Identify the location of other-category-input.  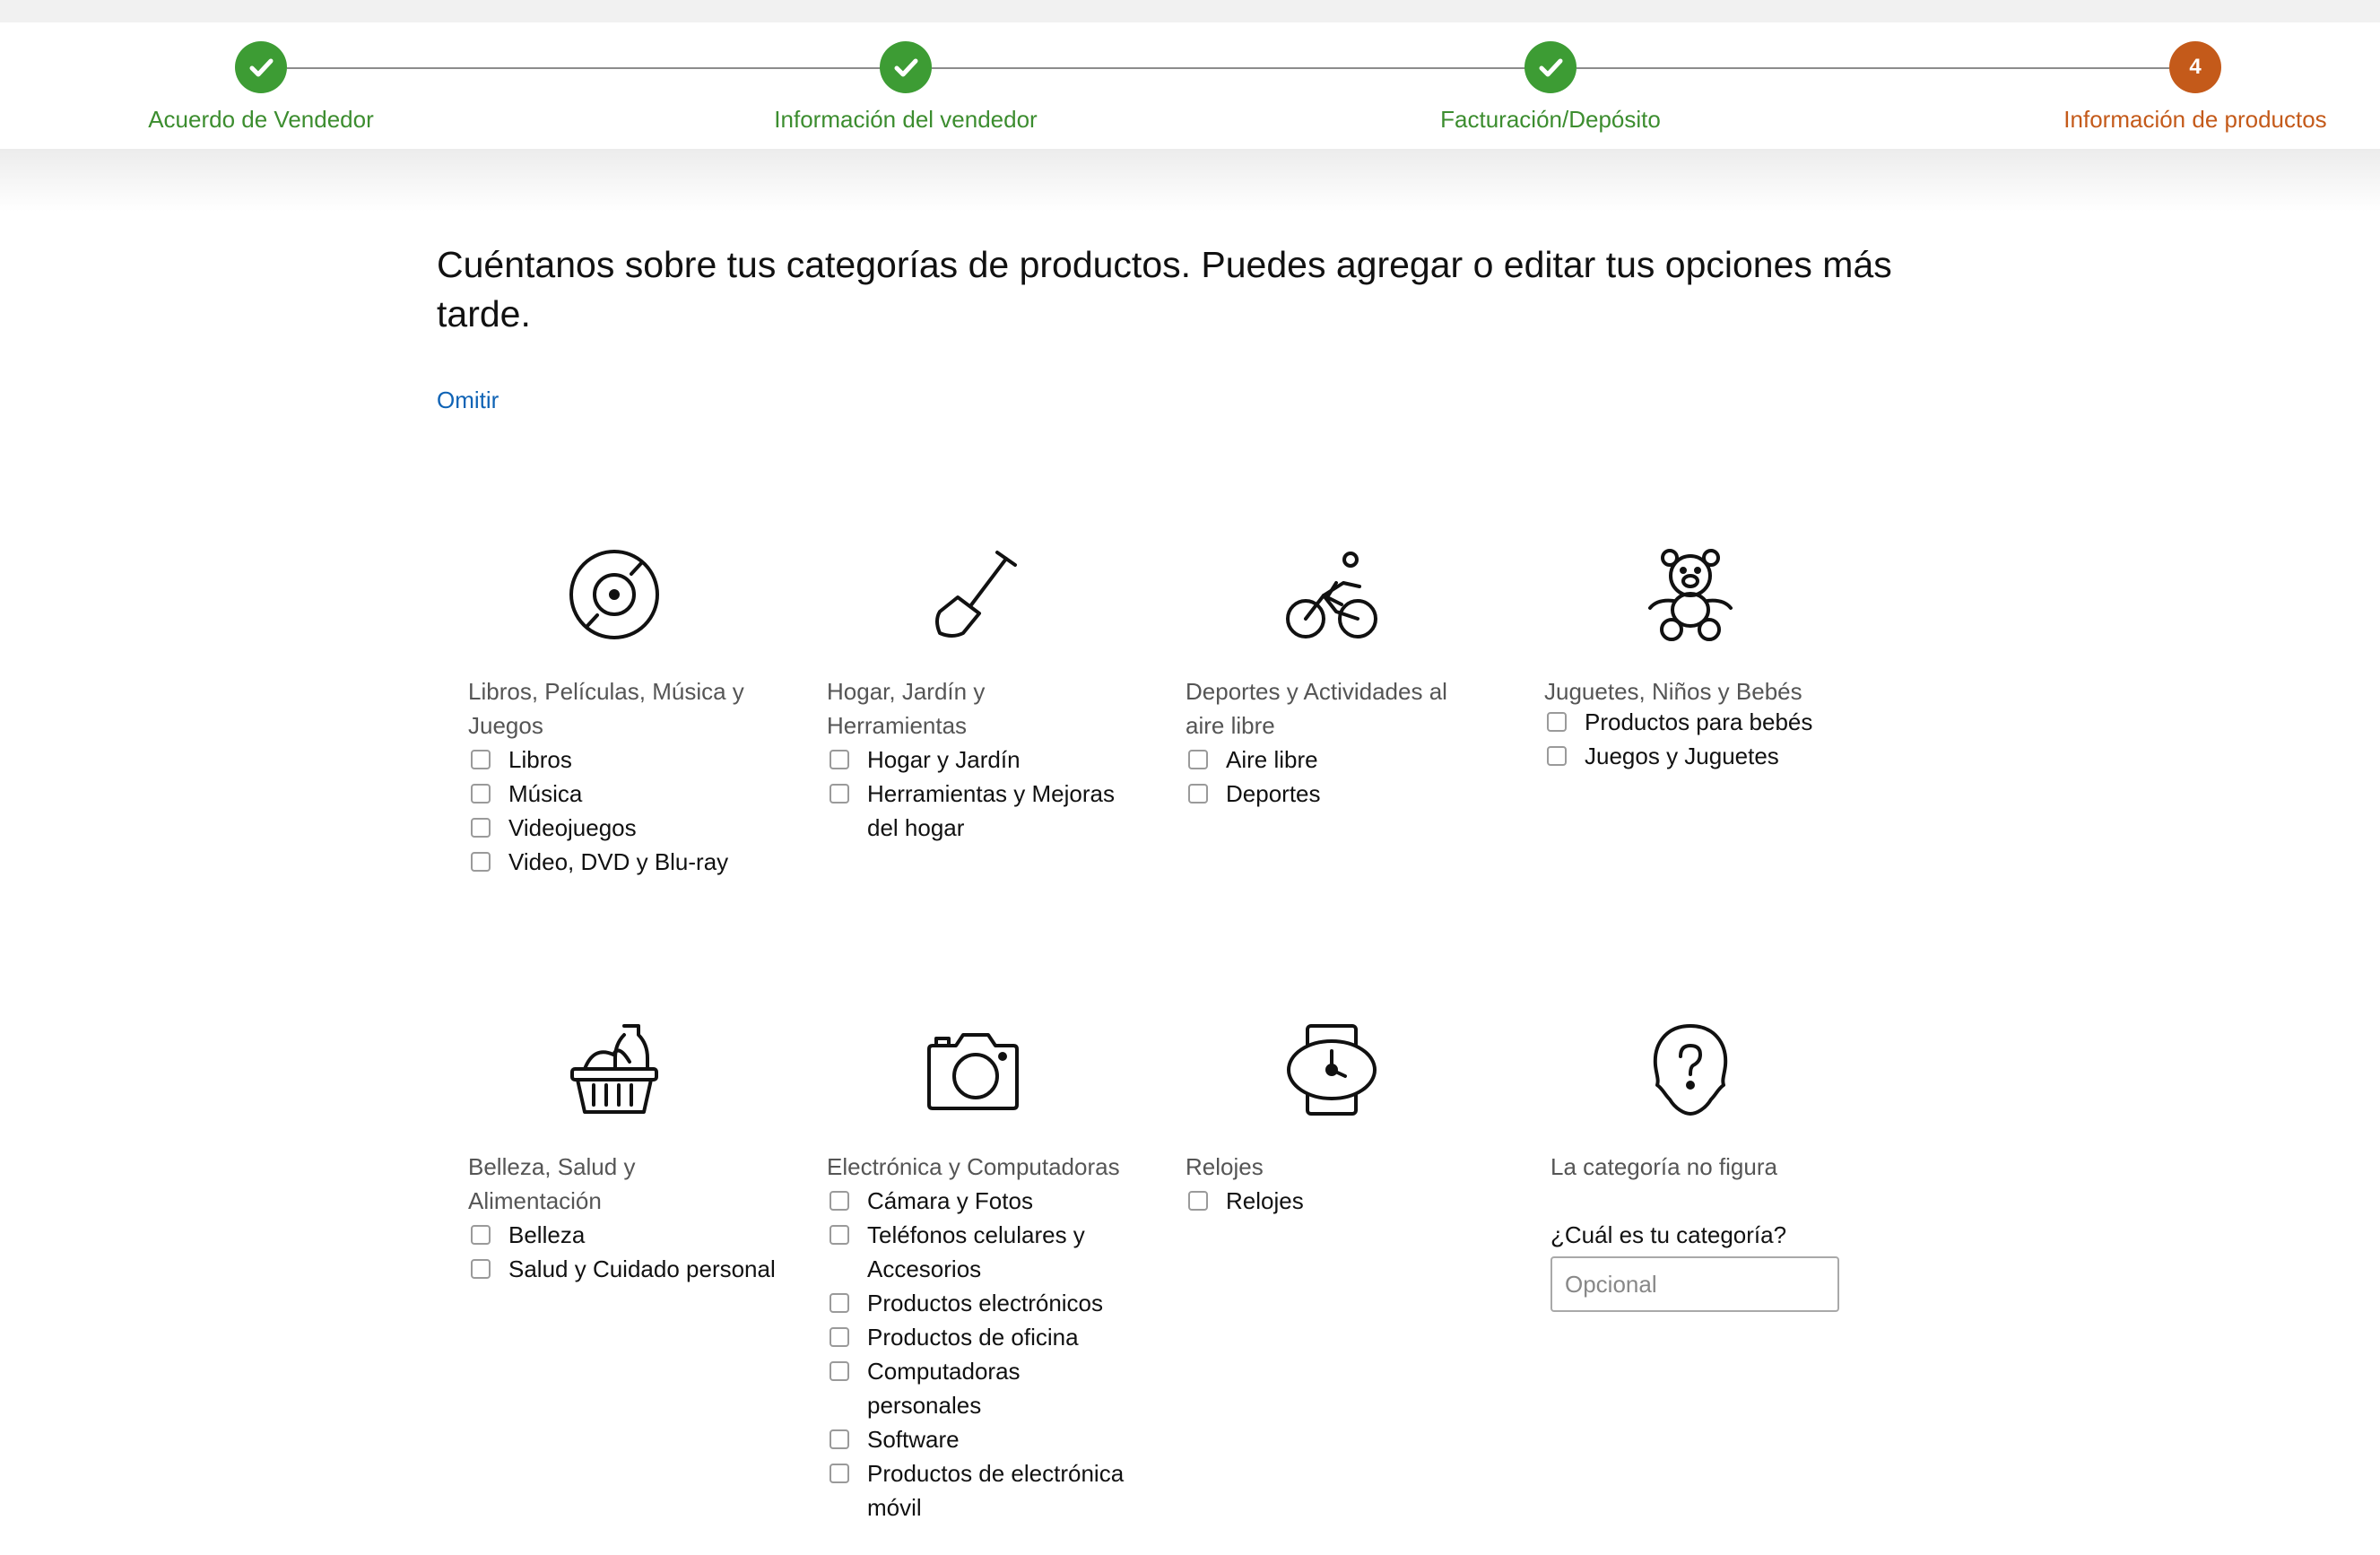
(1694, 1284).